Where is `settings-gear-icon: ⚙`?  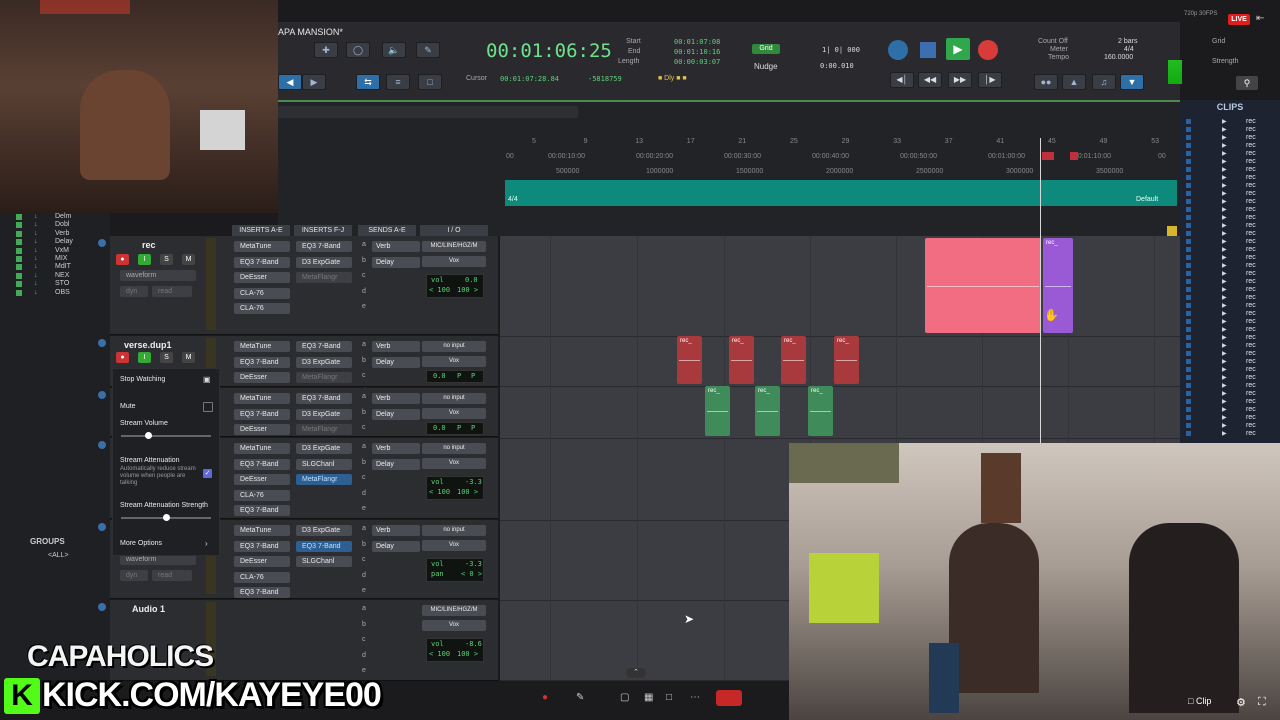
settings-gear-icon: ⚙ is located at coordinates (1241, 702).